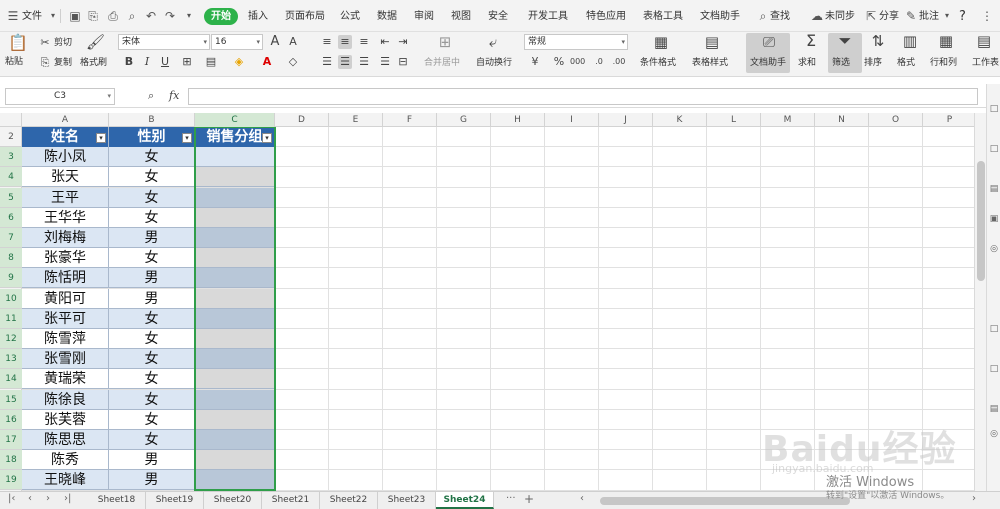  Describe the element at coordinates (65, 258) in the screenshot. I see `table-cell: 张豪华` at that location.